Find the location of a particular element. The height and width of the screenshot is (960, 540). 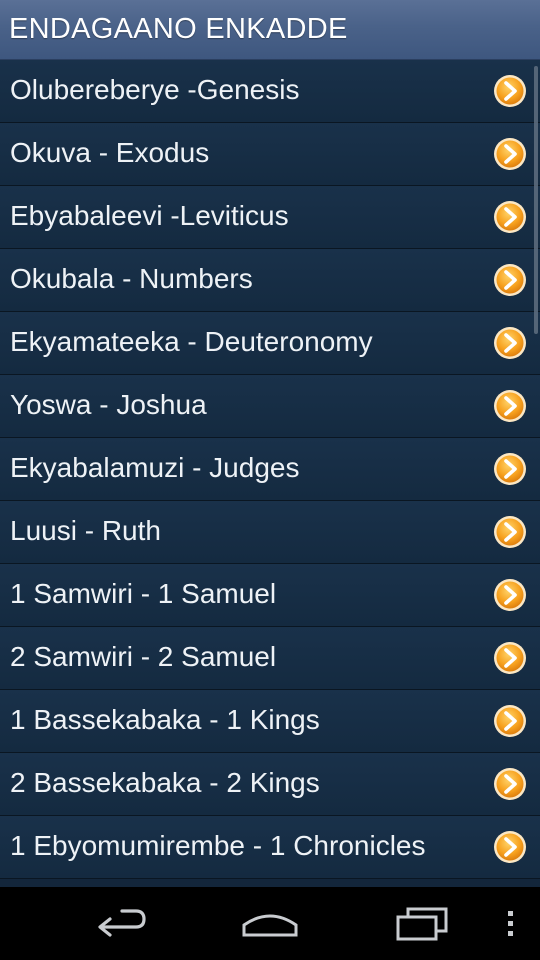

book-label: 2 Bassekabaka - 2 Kings is located at coordinates (165, 782).